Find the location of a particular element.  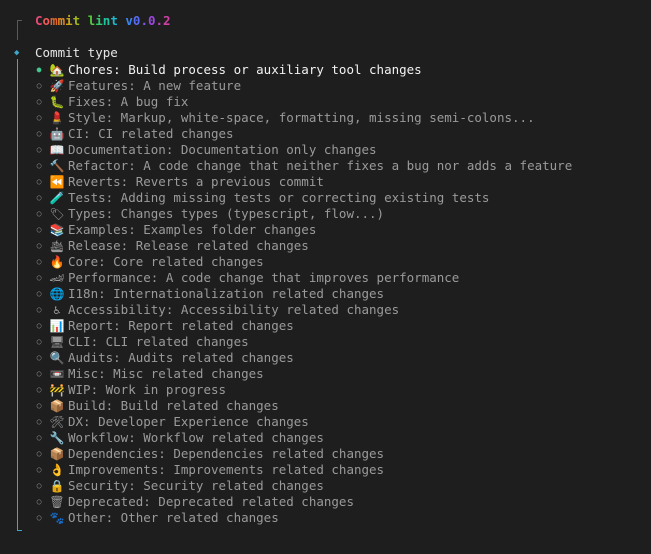

house-garden-icon: 🏡 is located at coordinates (57, 70).